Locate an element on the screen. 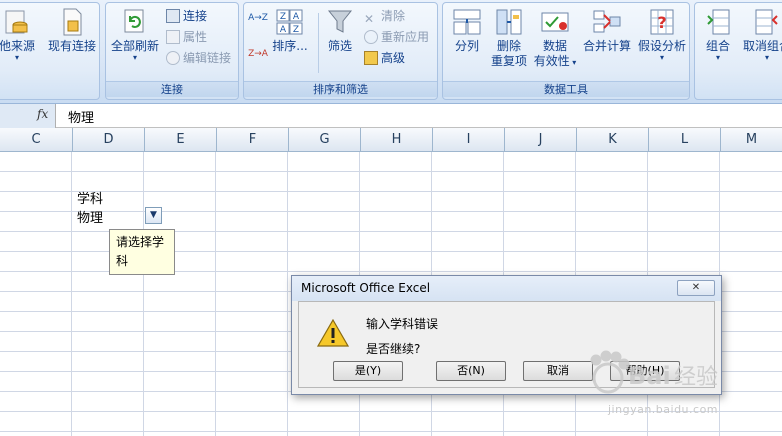 The image size is (782, 436). no-button: 否(N) is located at coordinates (471, 371).